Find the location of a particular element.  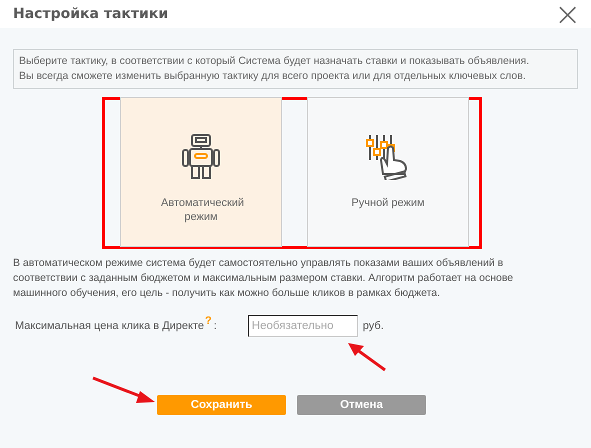

info-text: Выберите тактику, в соответствии с который Система будет назначать ставки и показывать объявления. is located at coordinates (274, 61).